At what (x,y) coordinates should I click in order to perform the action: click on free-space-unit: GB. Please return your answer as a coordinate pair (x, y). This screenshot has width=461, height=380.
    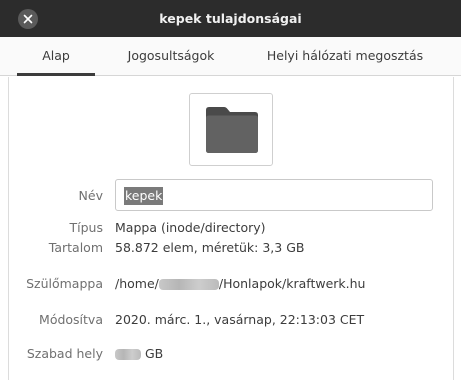
    Looking at the image, I should click on (154, 353).